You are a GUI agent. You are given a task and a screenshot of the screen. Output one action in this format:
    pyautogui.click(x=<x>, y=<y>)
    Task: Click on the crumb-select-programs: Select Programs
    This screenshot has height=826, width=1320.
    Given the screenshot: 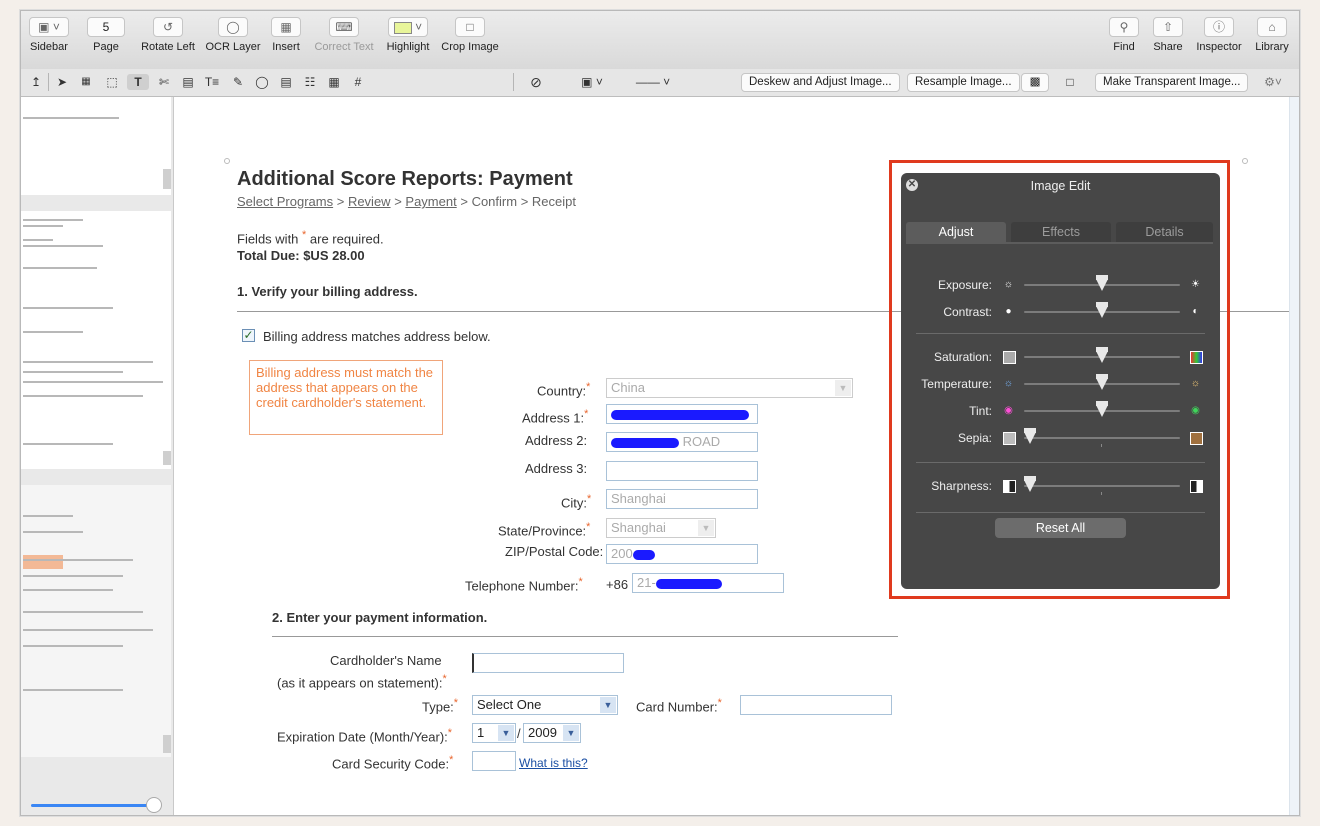 What is the action you would take?
    pyautogui.click(x=285, y=201)
    